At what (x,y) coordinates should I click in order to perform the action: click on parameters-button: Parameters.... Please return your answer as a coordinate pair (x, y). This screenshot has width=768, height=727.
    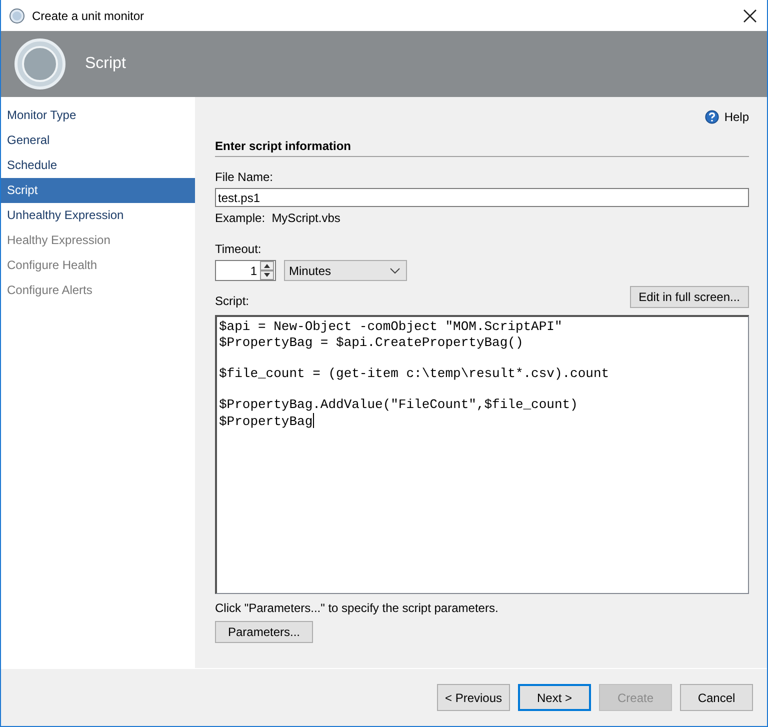
    Looking at the image, I should click on (264, 632).